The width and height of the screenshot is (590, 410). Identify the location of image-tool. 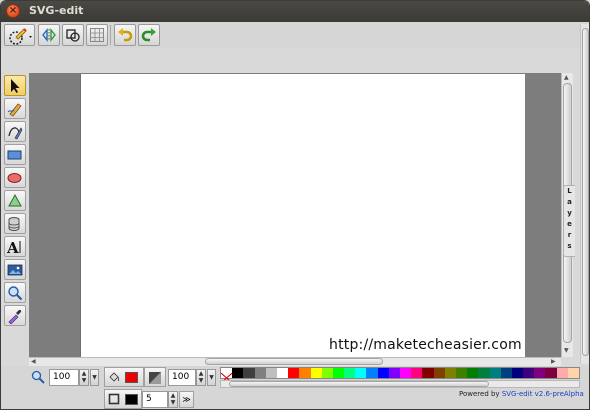
(15, 269).